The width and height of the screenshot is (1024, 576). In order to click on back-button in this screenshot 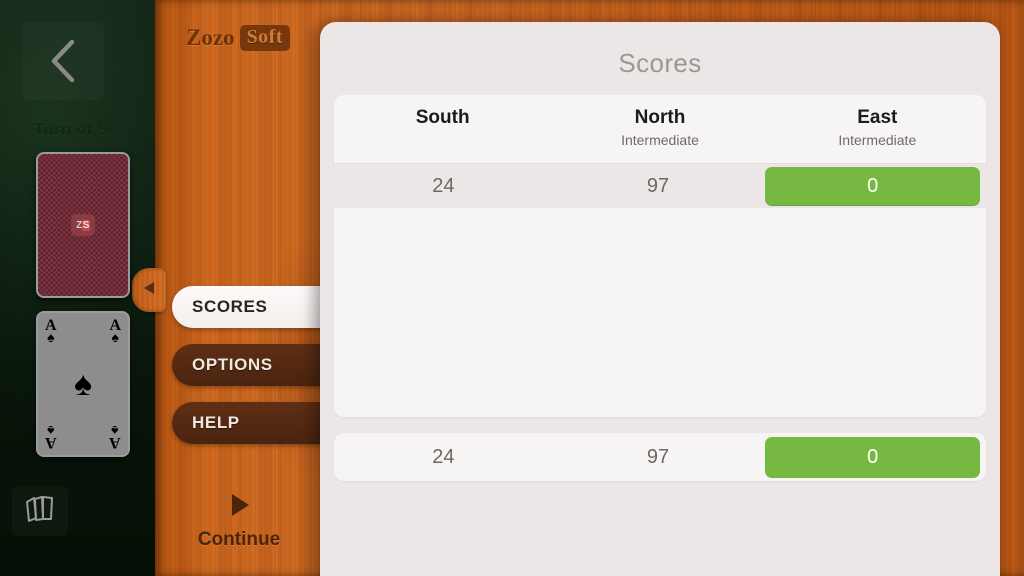, I will do `click(63, 61)`.